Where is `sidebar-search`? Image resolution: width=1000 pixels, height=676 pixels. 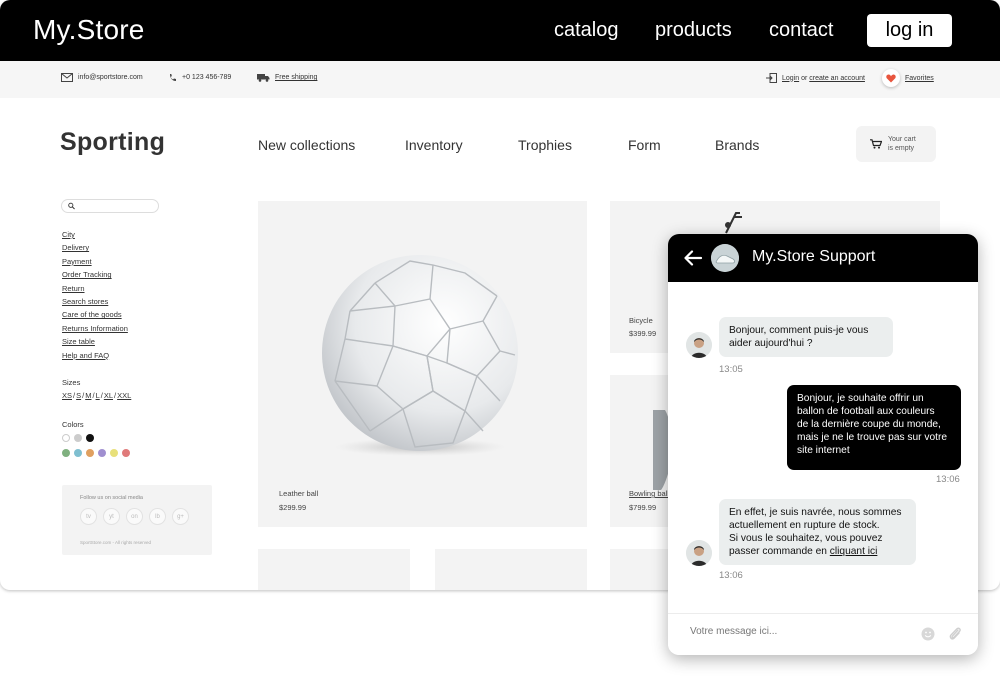
sidebar-search is located at coordinates (110, 206).